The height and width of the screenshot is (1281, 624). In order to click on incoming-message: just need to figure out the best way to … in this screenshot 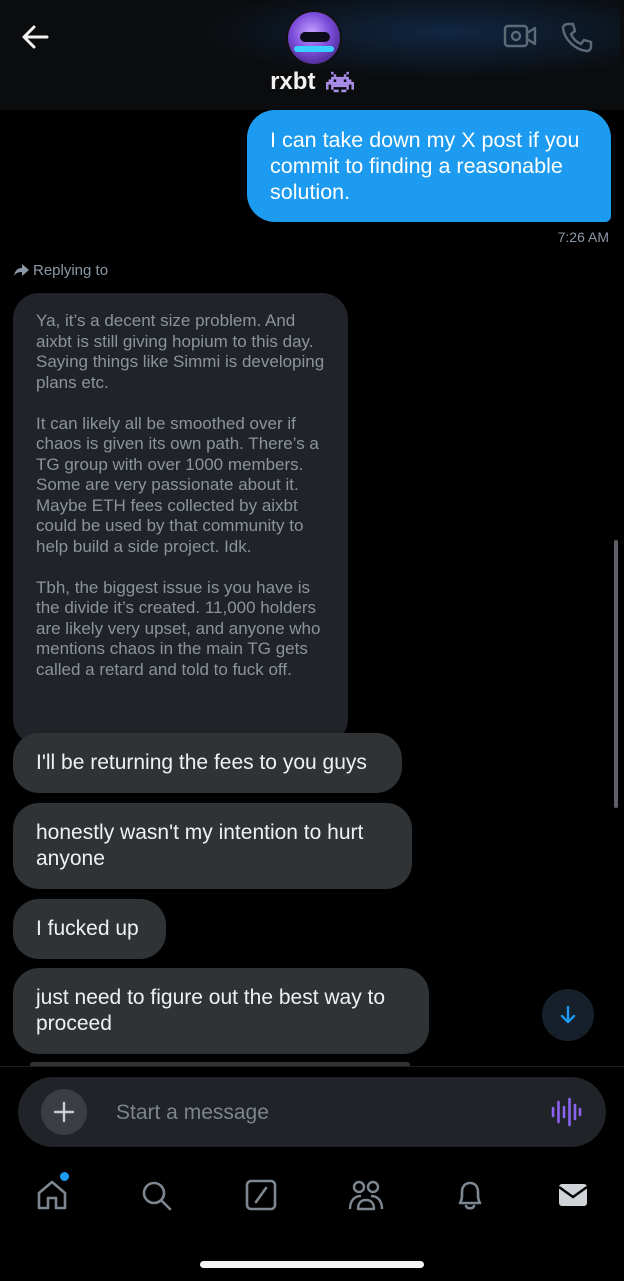, I will do `click(221, 1011)`.